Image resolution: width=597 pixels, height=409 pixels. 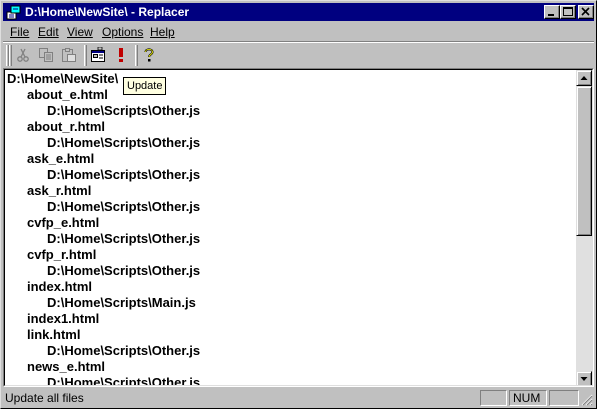 What do you see at coordinates (551, 15) in the screenshot?
I see `minimize-icon` at bounding box center [551, 15].